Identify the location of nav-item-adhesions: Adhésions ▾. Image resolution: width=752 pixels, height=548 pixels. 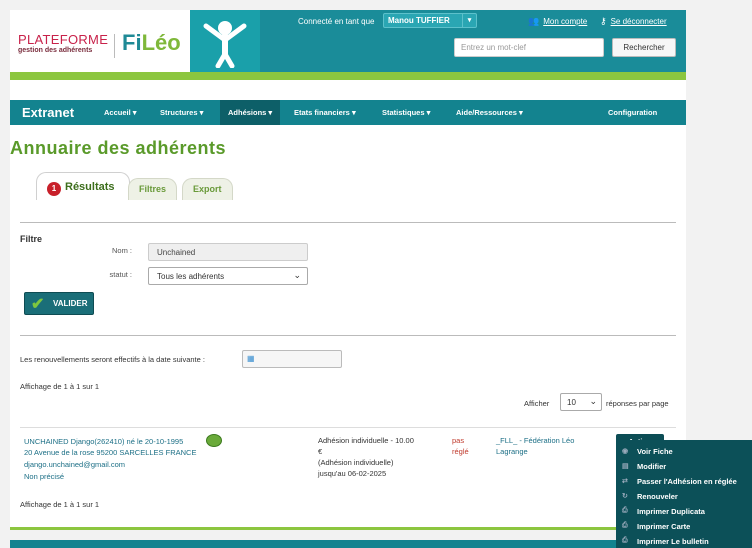
(250, 112).